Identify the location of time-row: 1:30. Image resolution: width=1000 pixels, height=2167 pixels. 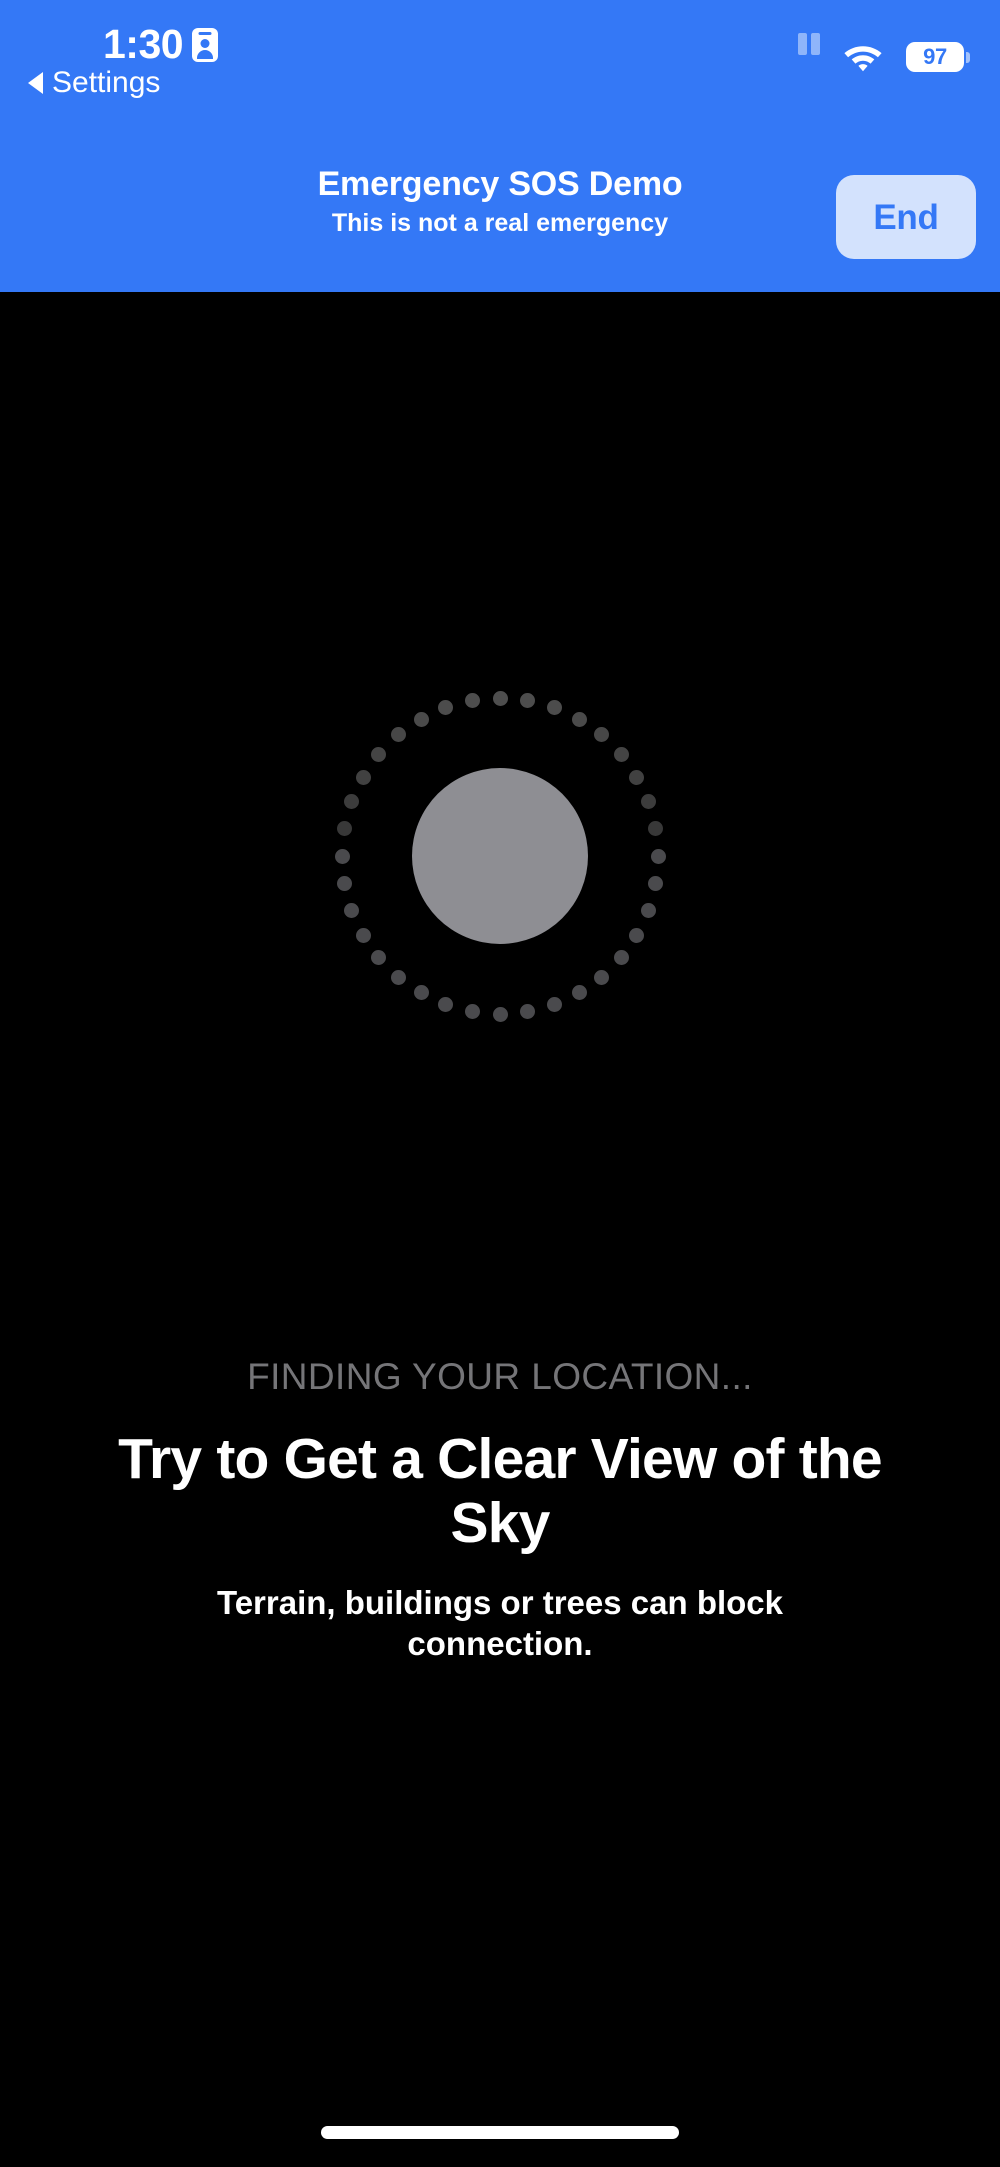
(161, 44).